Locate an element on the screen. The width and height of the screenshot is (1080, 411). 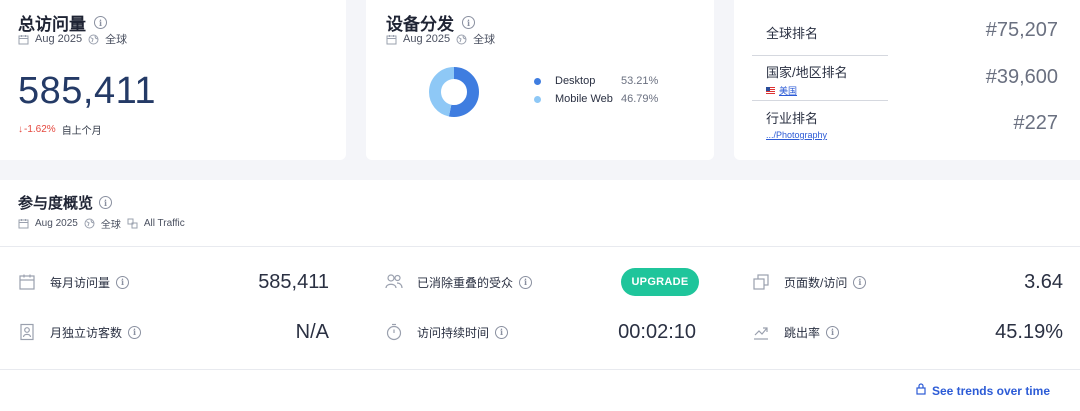
engagement-title: 参与度概览 is located at coordinates (56, 203).